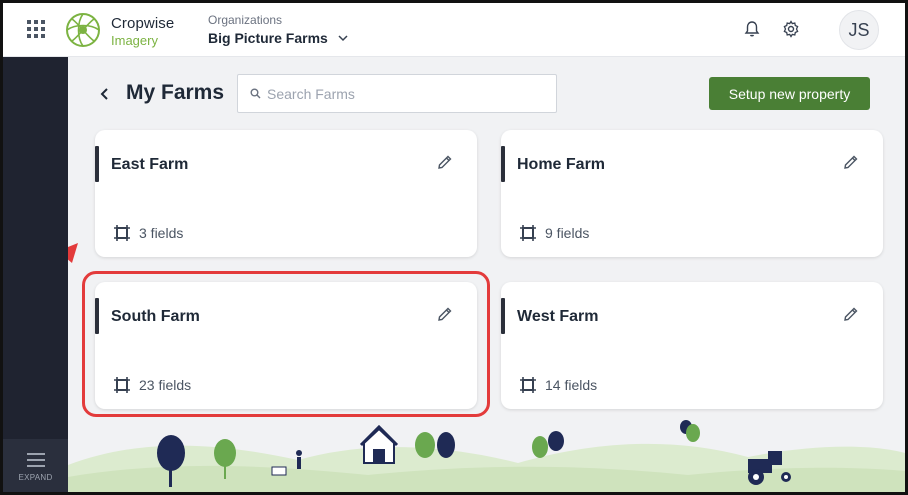 The width and height of the screenshot is (908, 495). I want to click on farm-card: West Farm 14 fields, so click(692, 345).